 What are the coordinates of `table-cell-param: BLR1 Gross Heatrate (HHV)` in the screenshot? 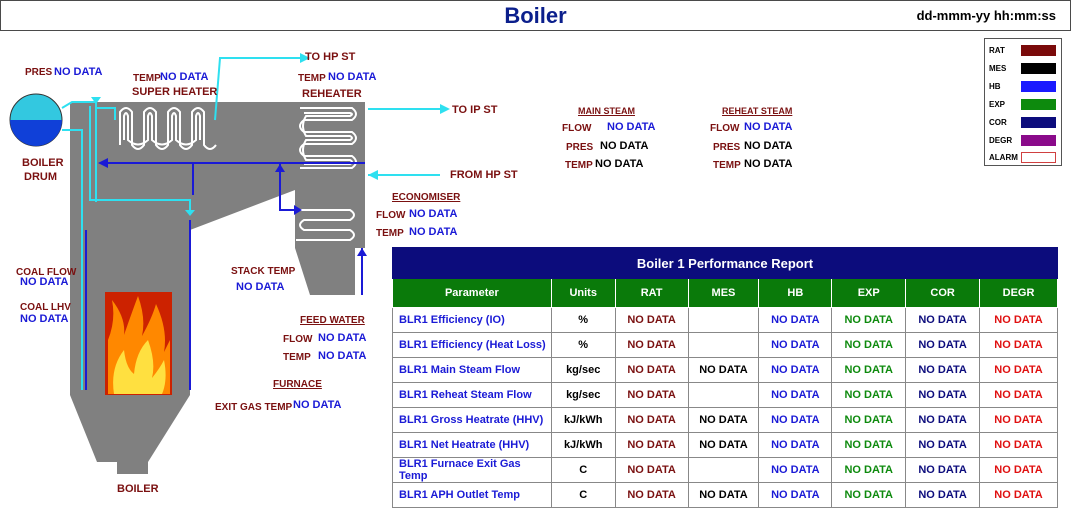 It's located at (472, 420).